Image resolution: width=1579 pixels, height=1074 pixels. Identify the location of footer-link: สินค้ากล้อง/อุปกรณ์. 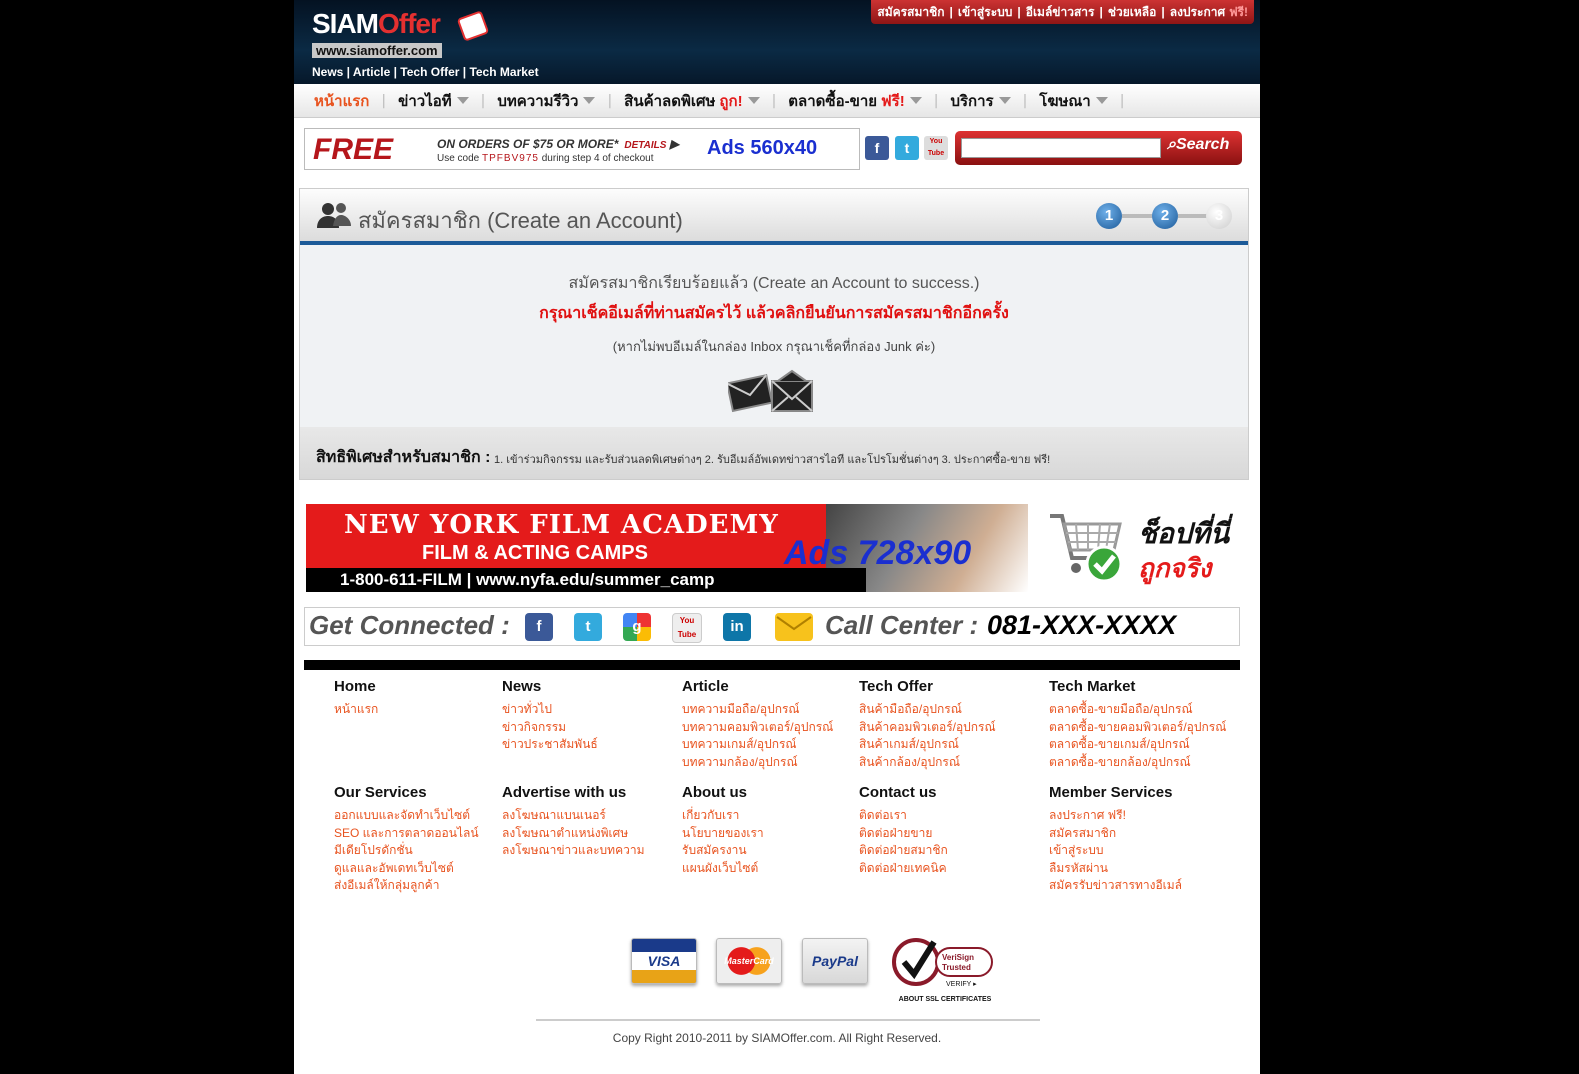
(927, 763).